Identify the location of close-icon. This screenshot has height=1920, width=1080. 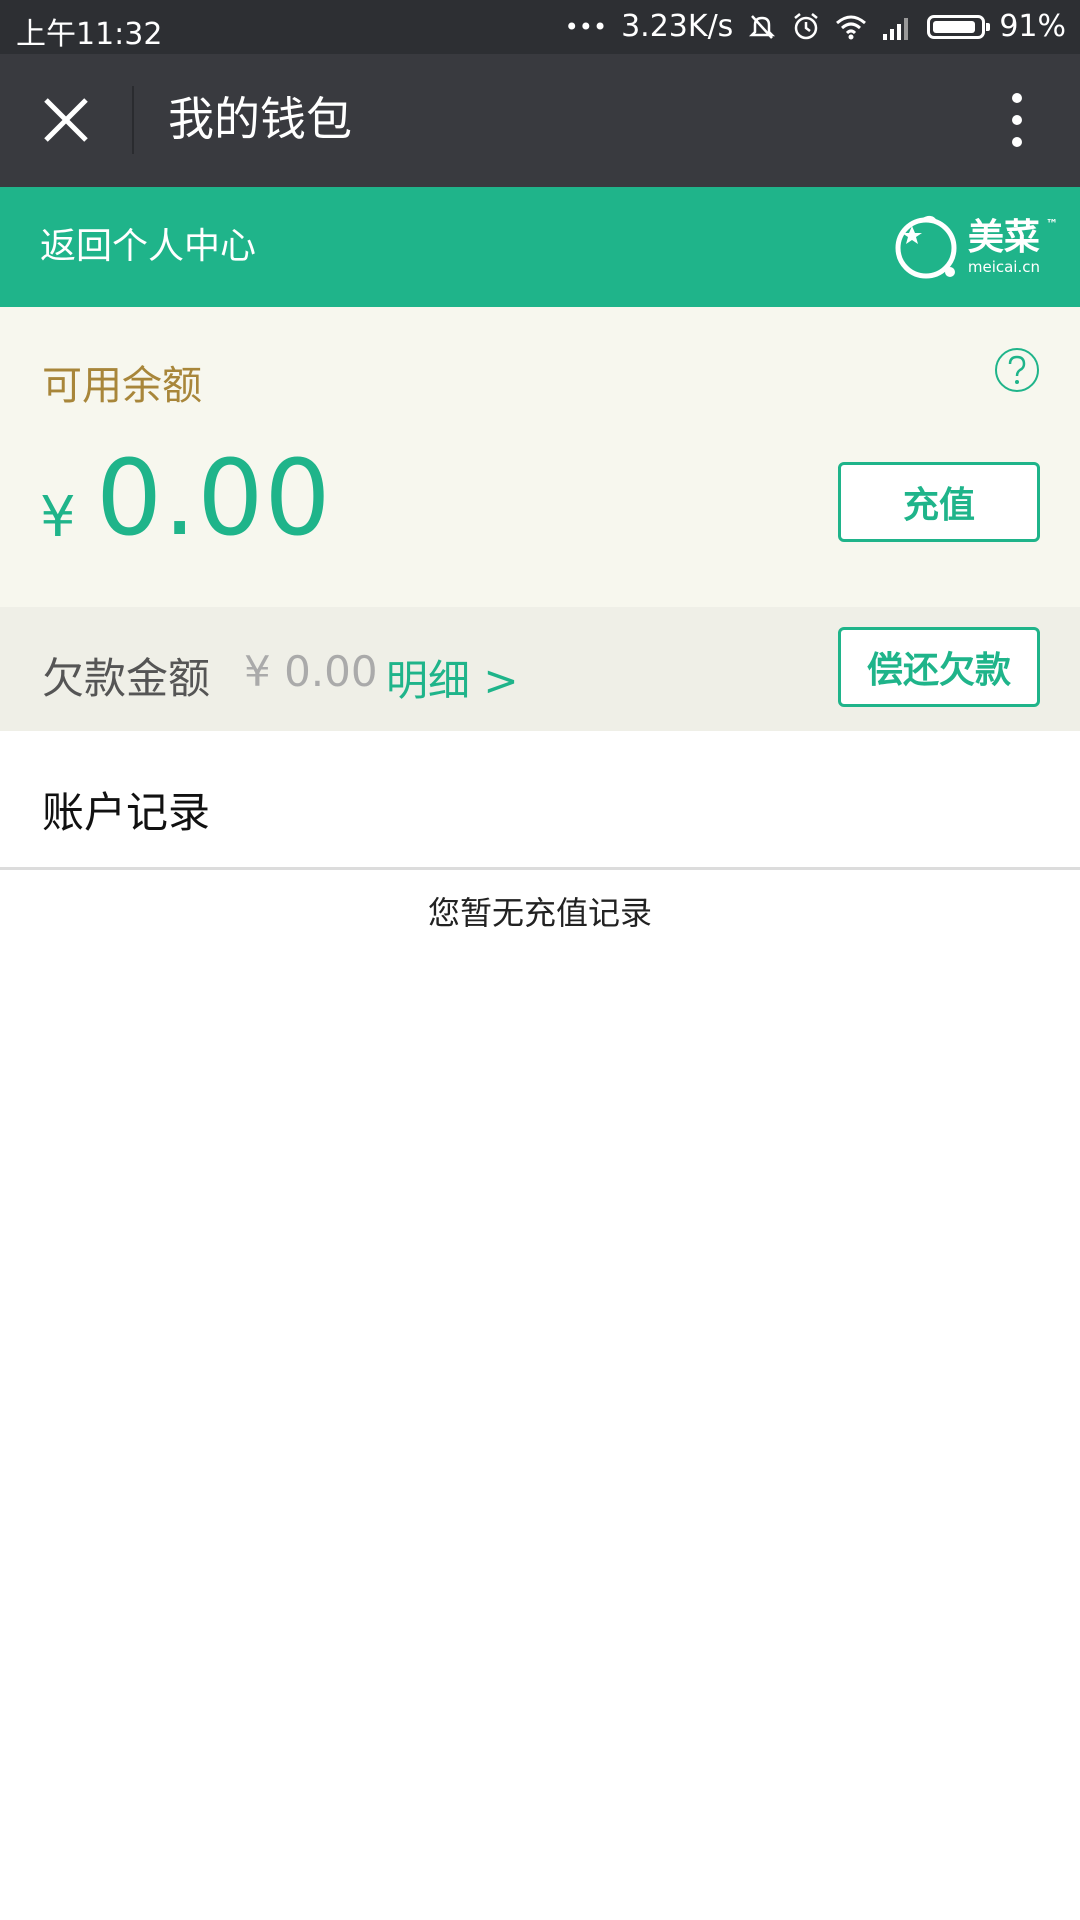
(66, 120).